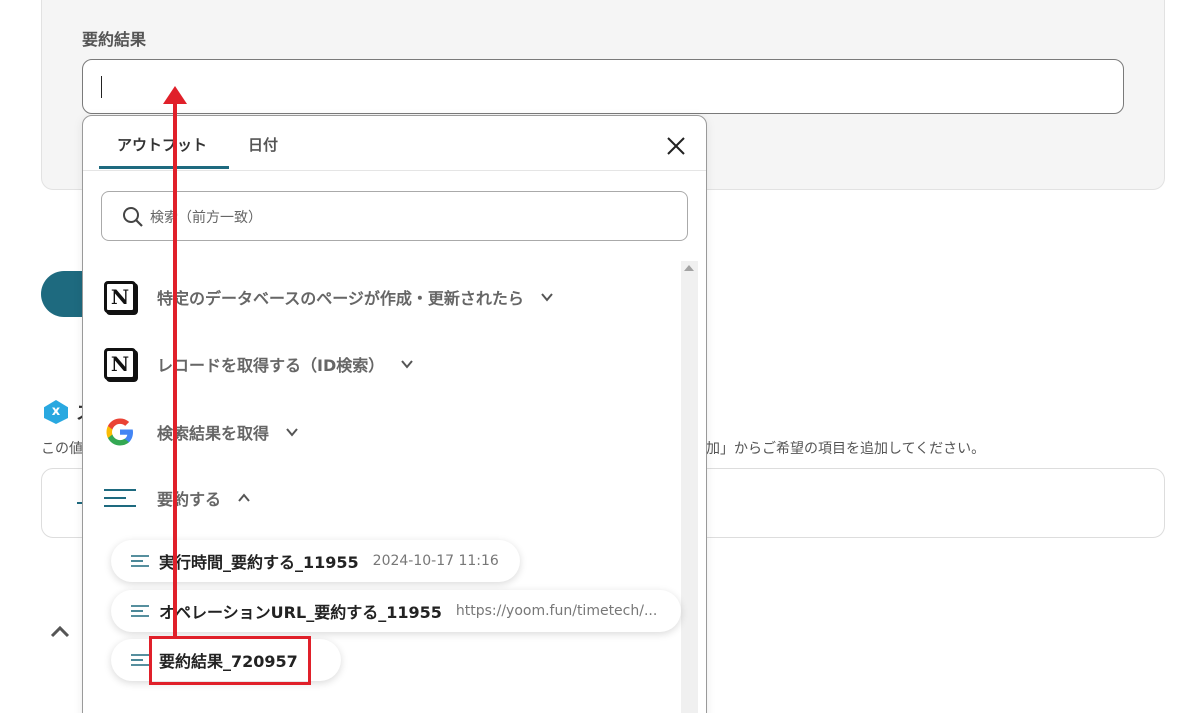 The height and width of the screenshot is (713, 1198). Describe the element at coordinates (435, 561) in the screenshot. I see `output-value-preview: 2024-10-17 11:16` at that location.